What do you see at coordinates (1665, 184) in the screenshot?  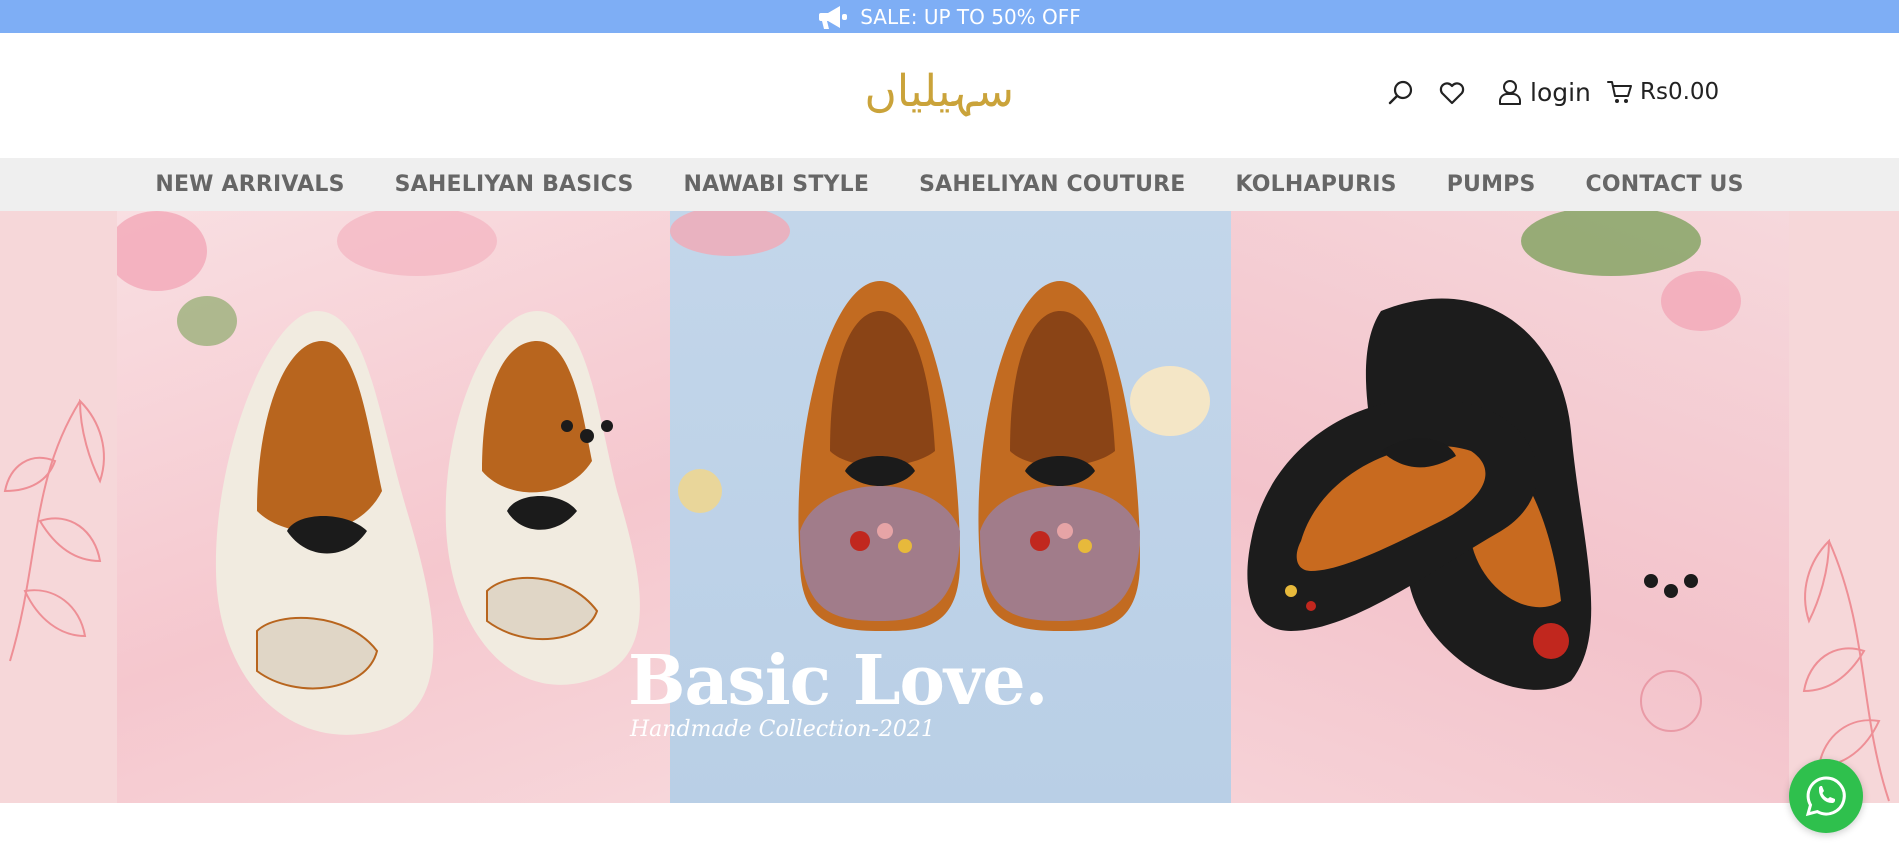 I see `nav-item-contact-us: CONTACT US` at bounding box center [1665, 184].